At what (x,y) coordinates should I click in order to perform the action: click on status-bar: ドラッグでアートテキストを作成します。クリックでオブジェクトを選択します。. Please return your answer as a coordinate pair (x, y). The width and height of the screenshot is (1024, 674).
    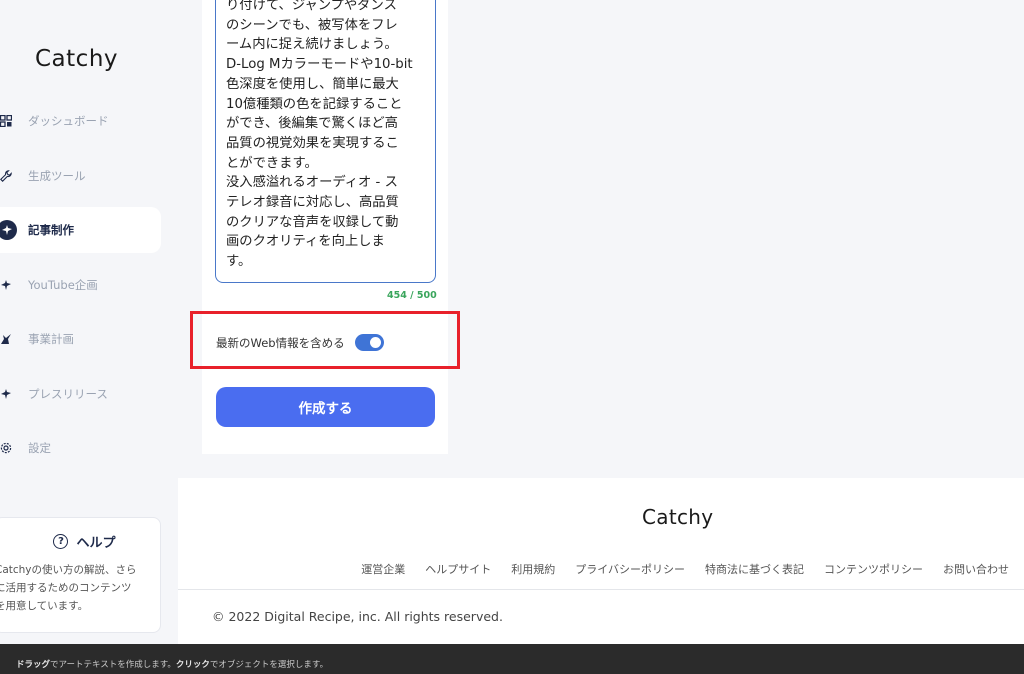
    Looking at the image, I should click on (512, 659).